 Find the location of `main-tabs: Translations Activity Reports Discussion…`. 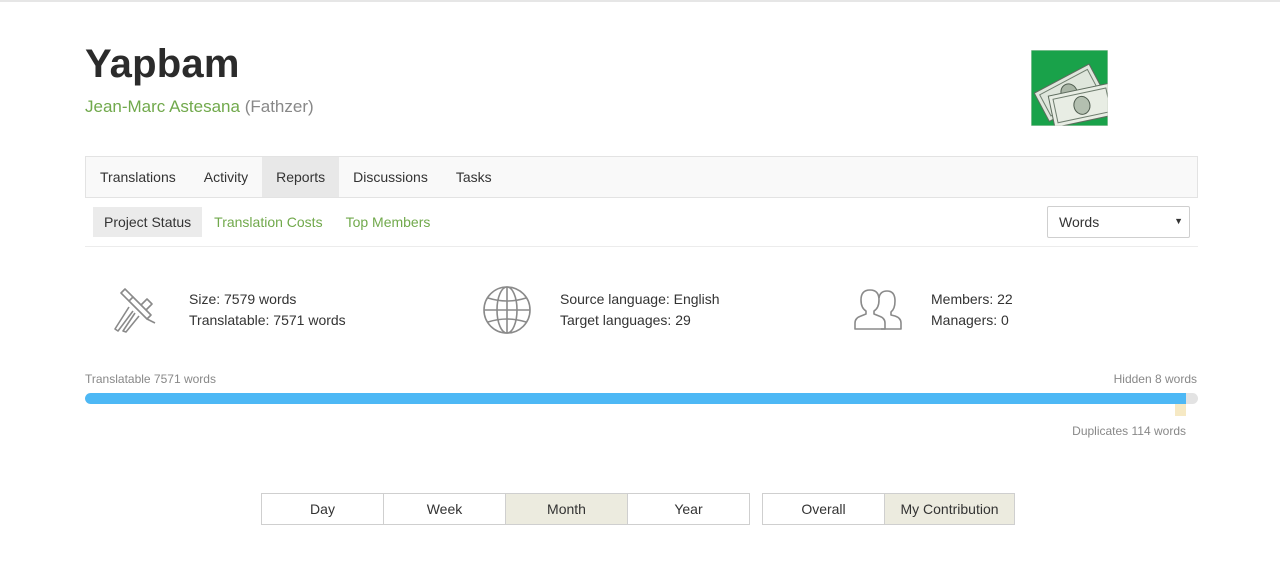

main-tabs: Translations Activity Reports Discussion… is located at coordinates (641, 177).